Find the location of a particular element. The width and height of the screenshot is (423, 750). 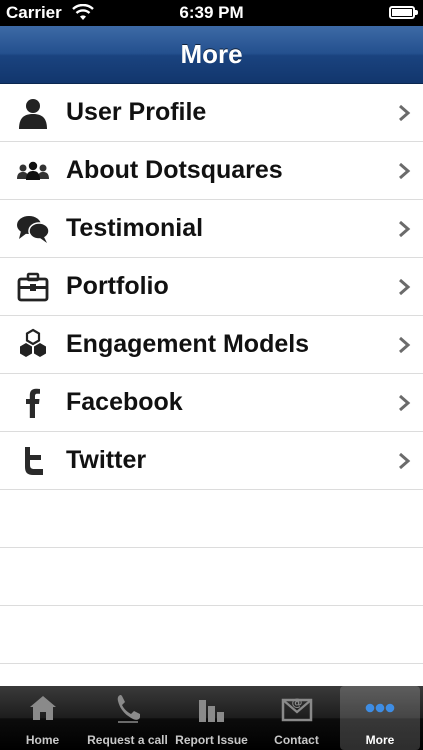

menu-item-facebook: Facebook is located at coordinates (211, 403).